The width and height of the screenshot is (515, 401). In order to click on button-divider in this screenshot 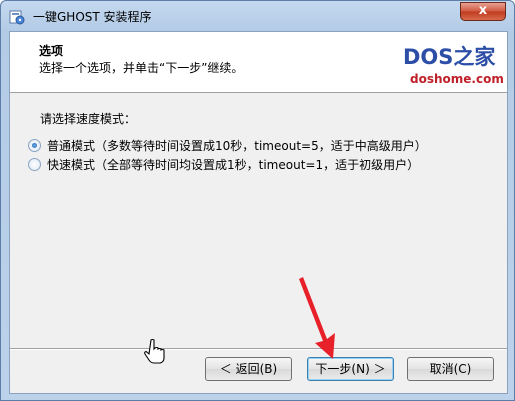, I will do `click(258, 349)`.